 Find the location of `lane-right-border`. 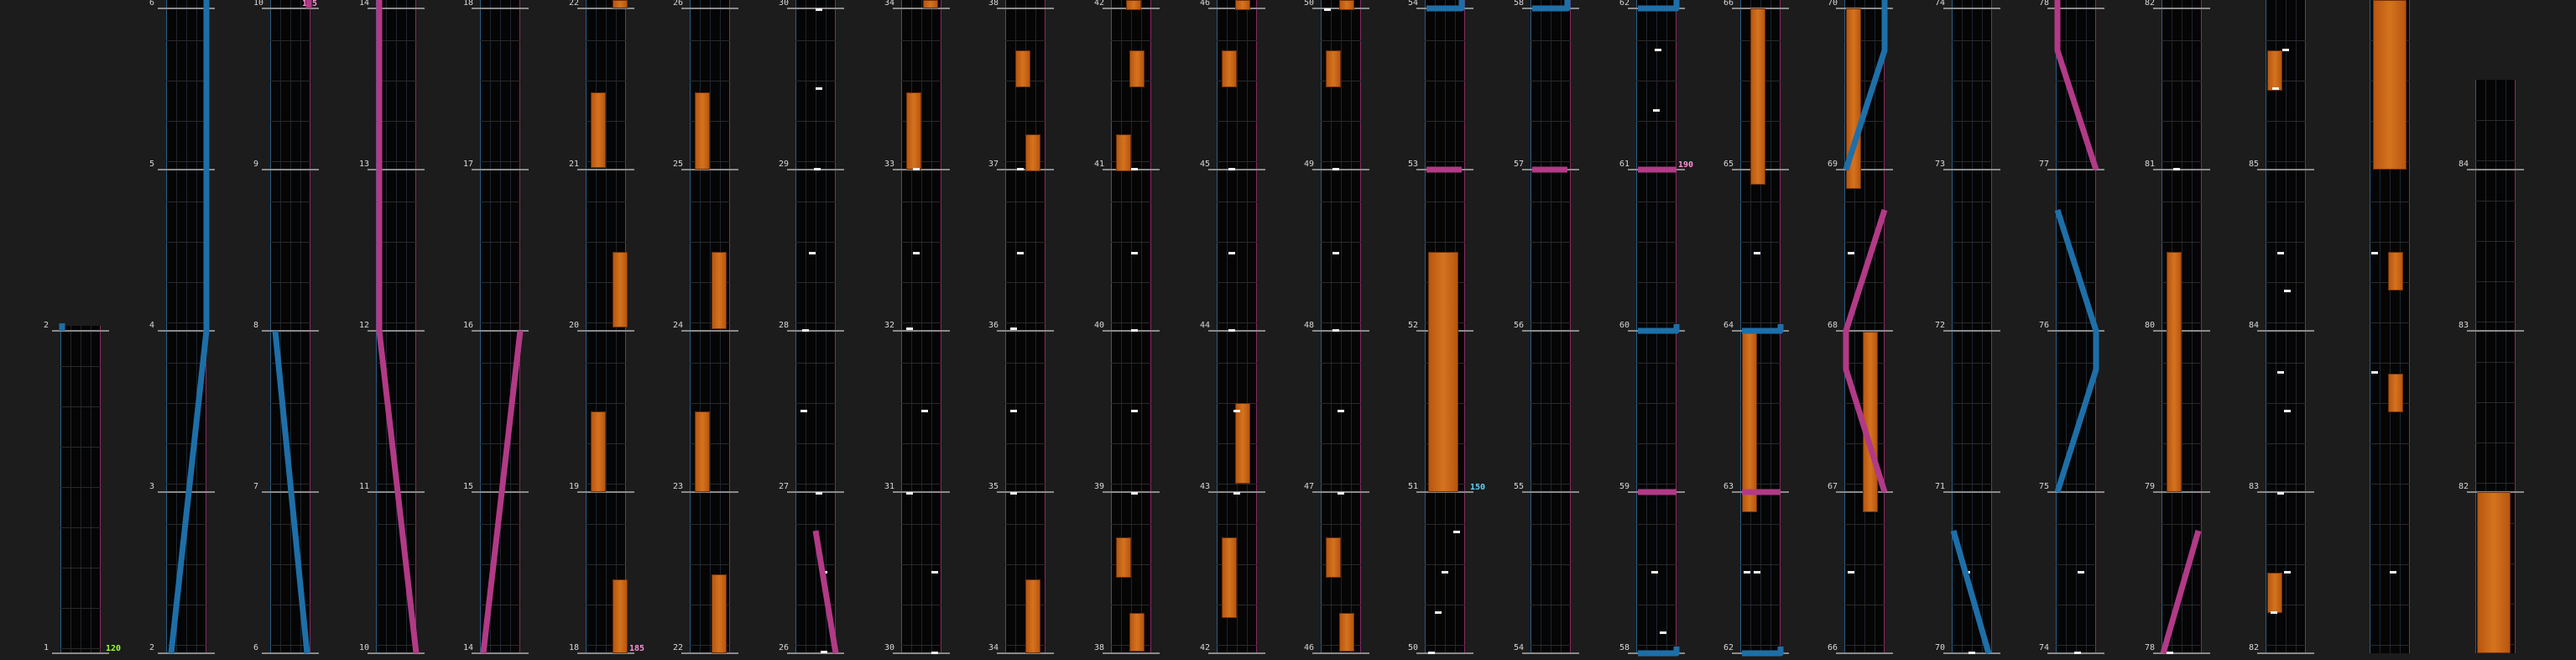

lane-right-border is located at coordinates (2409, 326).